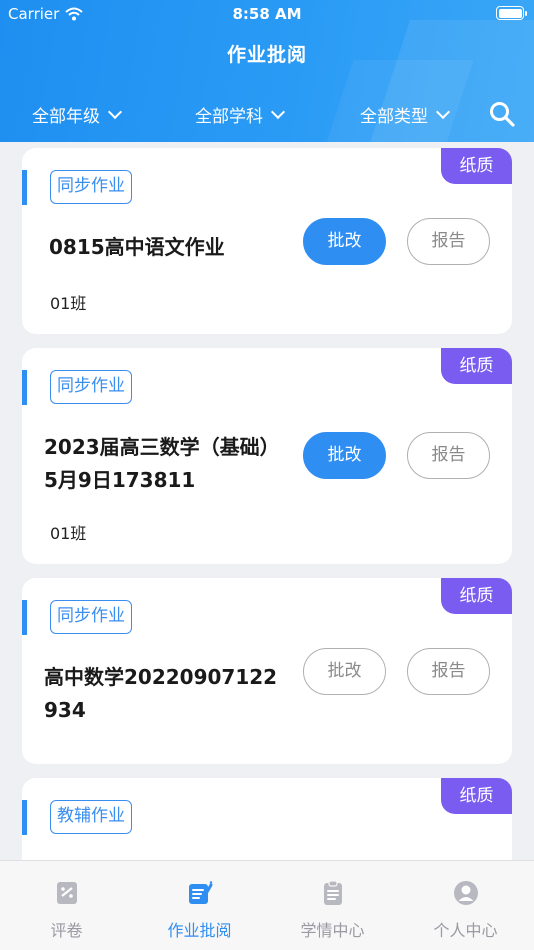 This screenshot has width=534, height=950. Describe the element at coordinates (229, 117) in the screenshot. I see `subject-filter-label: 全部学科` at that location.